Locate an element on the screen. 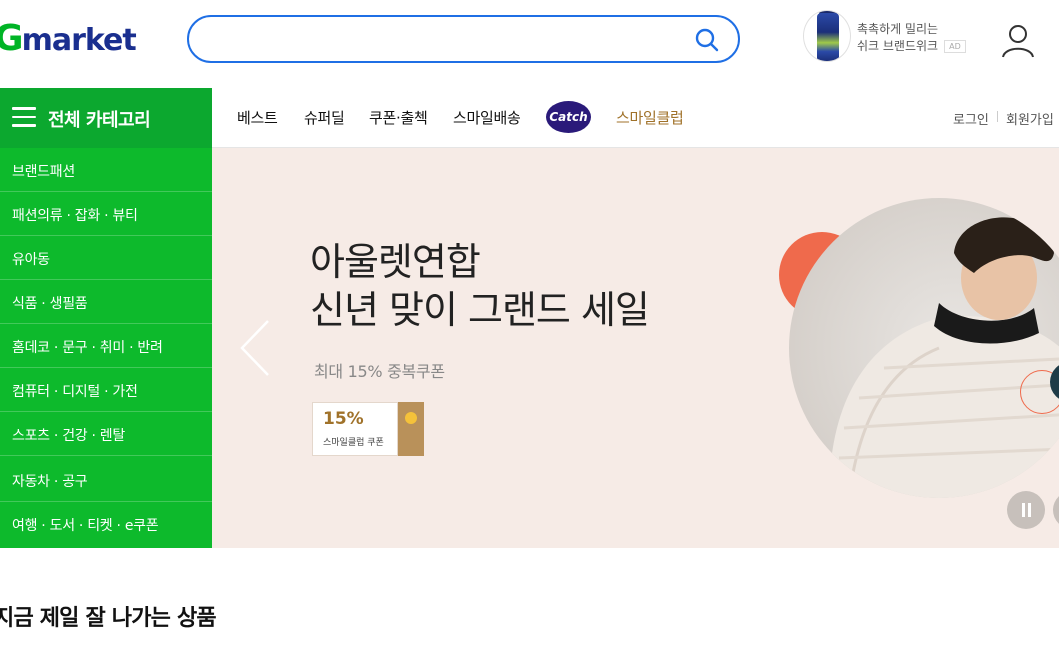 Image resolution: width=1059 pixels, height=651 pixels. sidebar-item-label: 유아동 is located at coordinates (31, 260).